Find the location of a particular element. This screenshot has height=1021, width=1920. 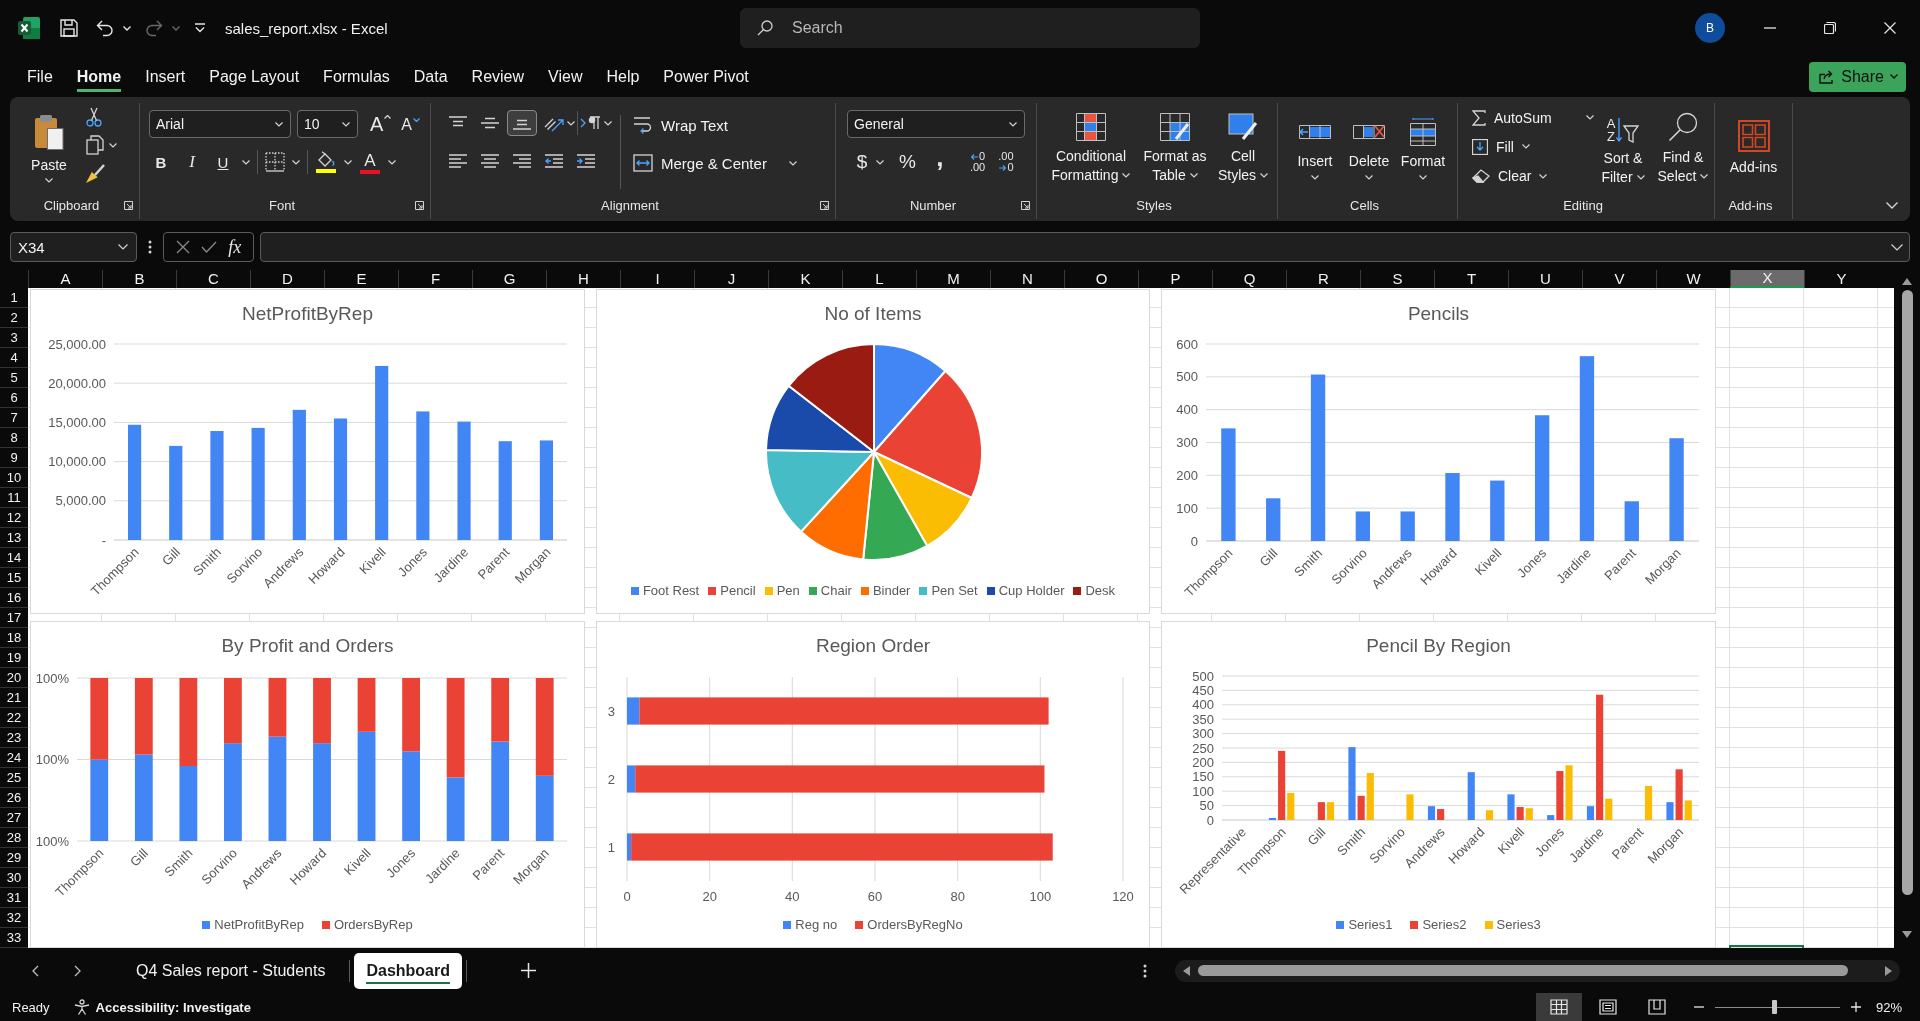

scrollbar-track is located at coordinates (1537, 970).